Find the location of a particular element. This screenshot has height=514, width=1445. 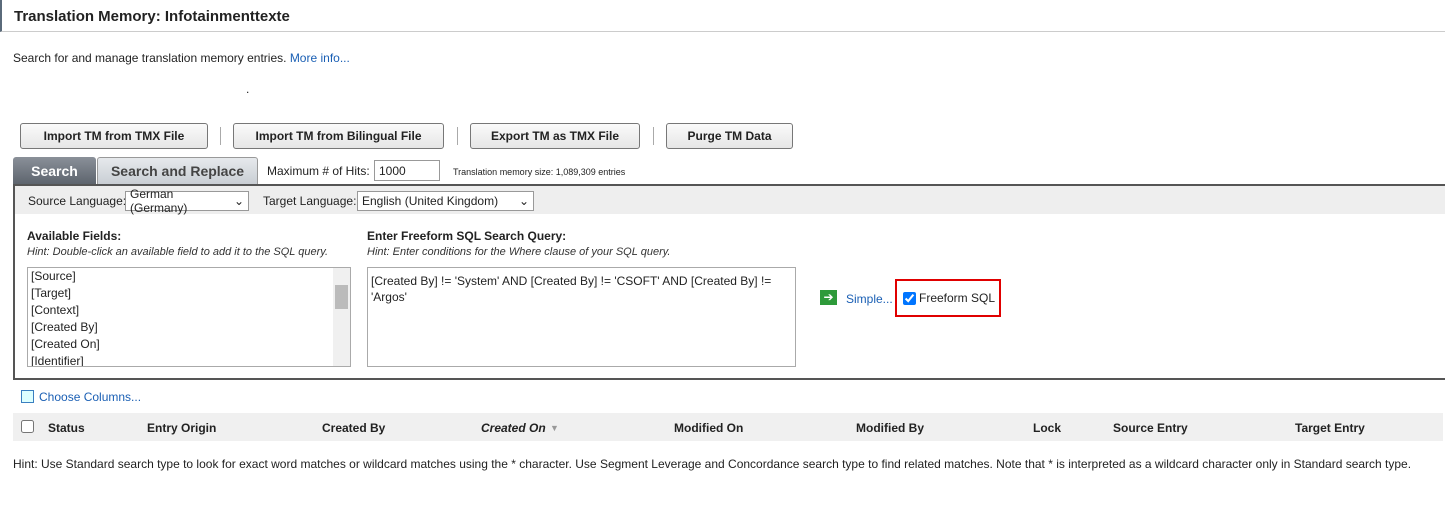

field-item: [Source] is located at coordinates (189, 276).